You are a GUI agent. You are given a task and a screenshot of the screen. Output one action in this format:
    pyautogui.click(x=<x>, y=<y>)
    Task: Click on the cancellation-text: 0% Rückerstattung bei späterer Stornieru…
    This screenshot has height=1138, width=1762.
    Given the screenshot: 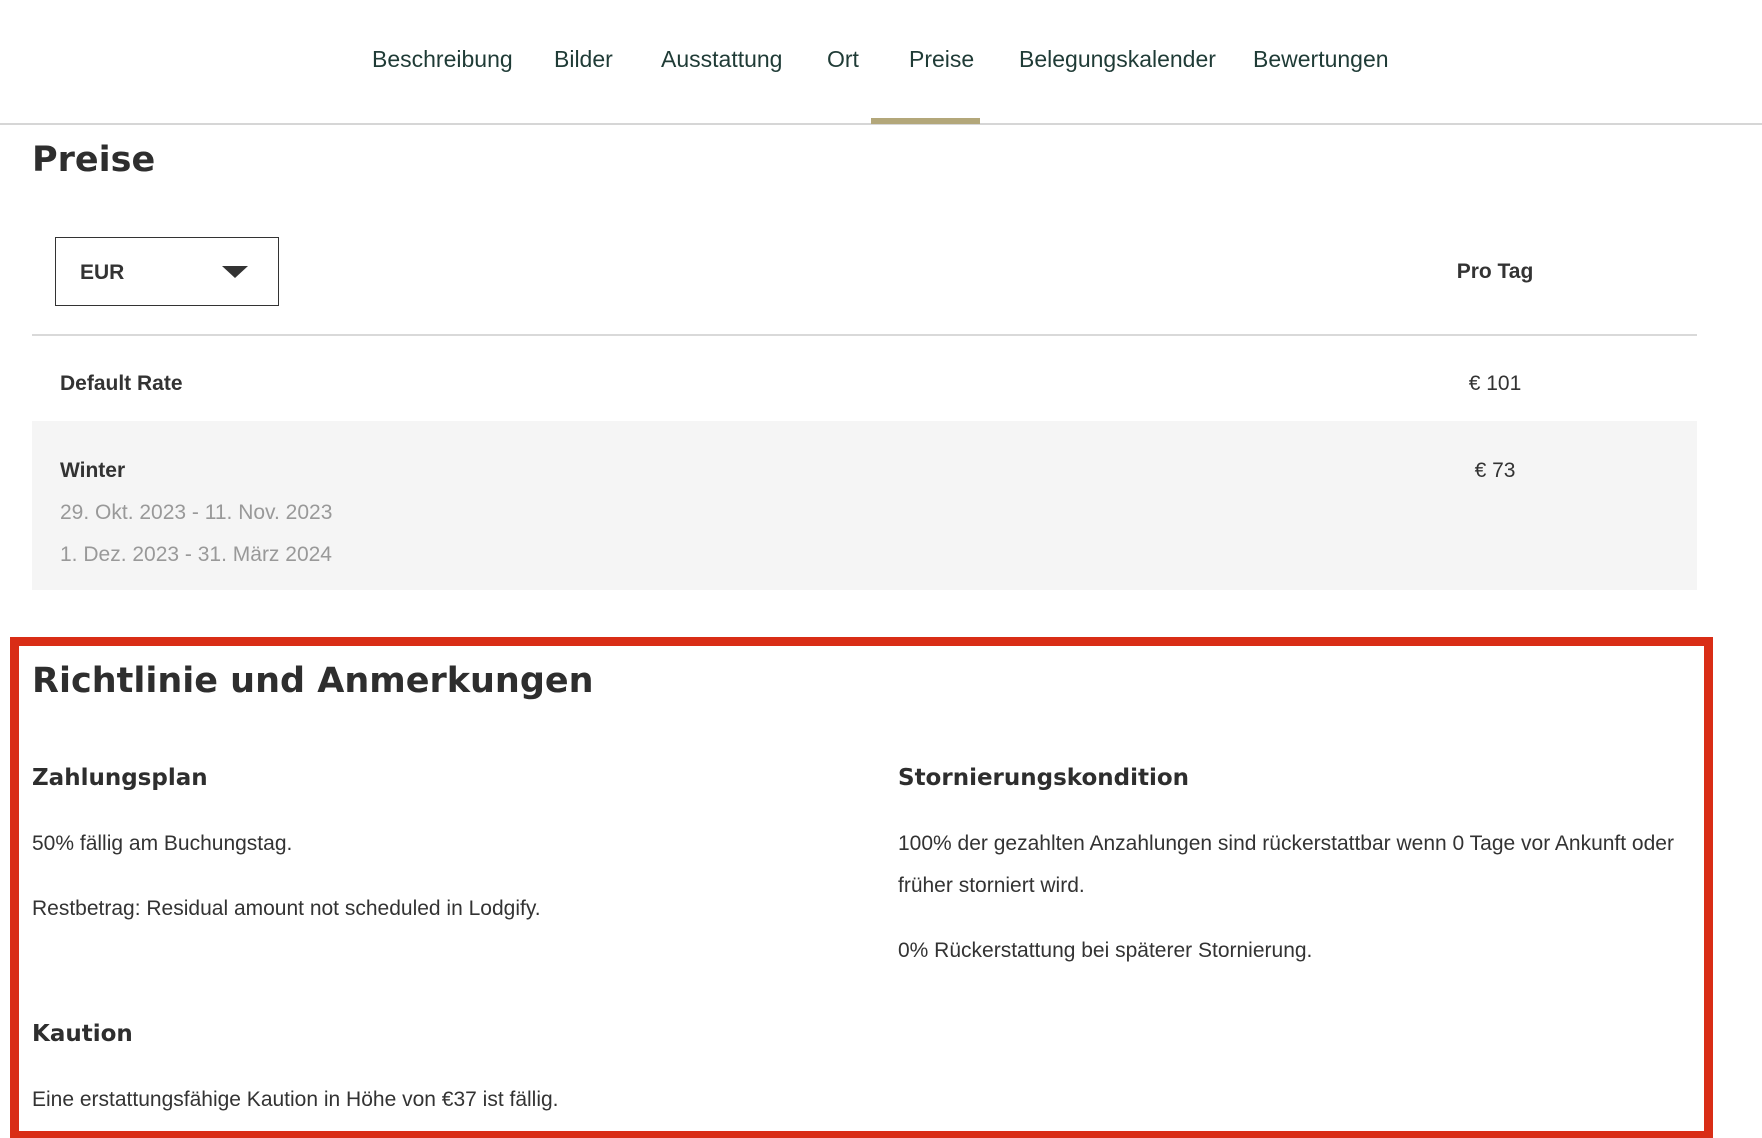 What is the action you would take?
    pyautogui.click(x=1105, y=950)
    